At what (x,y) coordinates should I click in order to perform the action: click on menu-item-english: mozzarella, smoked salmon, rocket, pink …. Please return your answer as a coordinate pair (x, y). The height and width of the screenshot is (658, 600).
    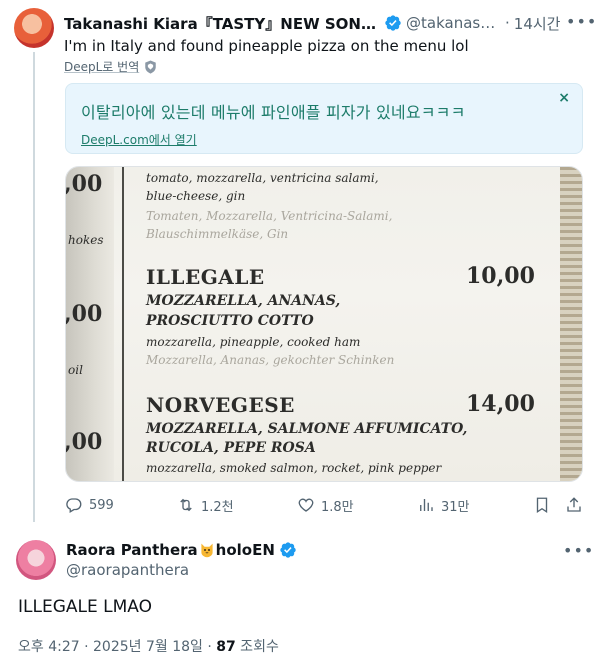
    Looking at the image, I should click on (294, 468).